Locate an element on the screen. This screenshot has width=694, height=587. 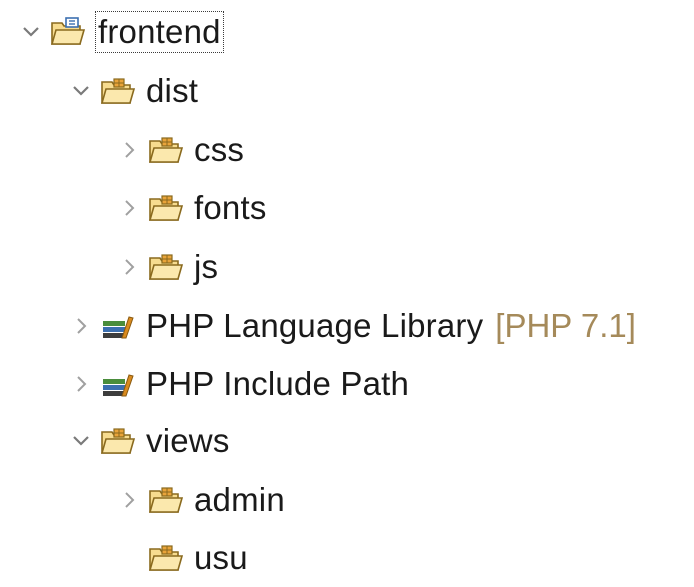
tree-item-css: css is located at coordinates (180, 150).